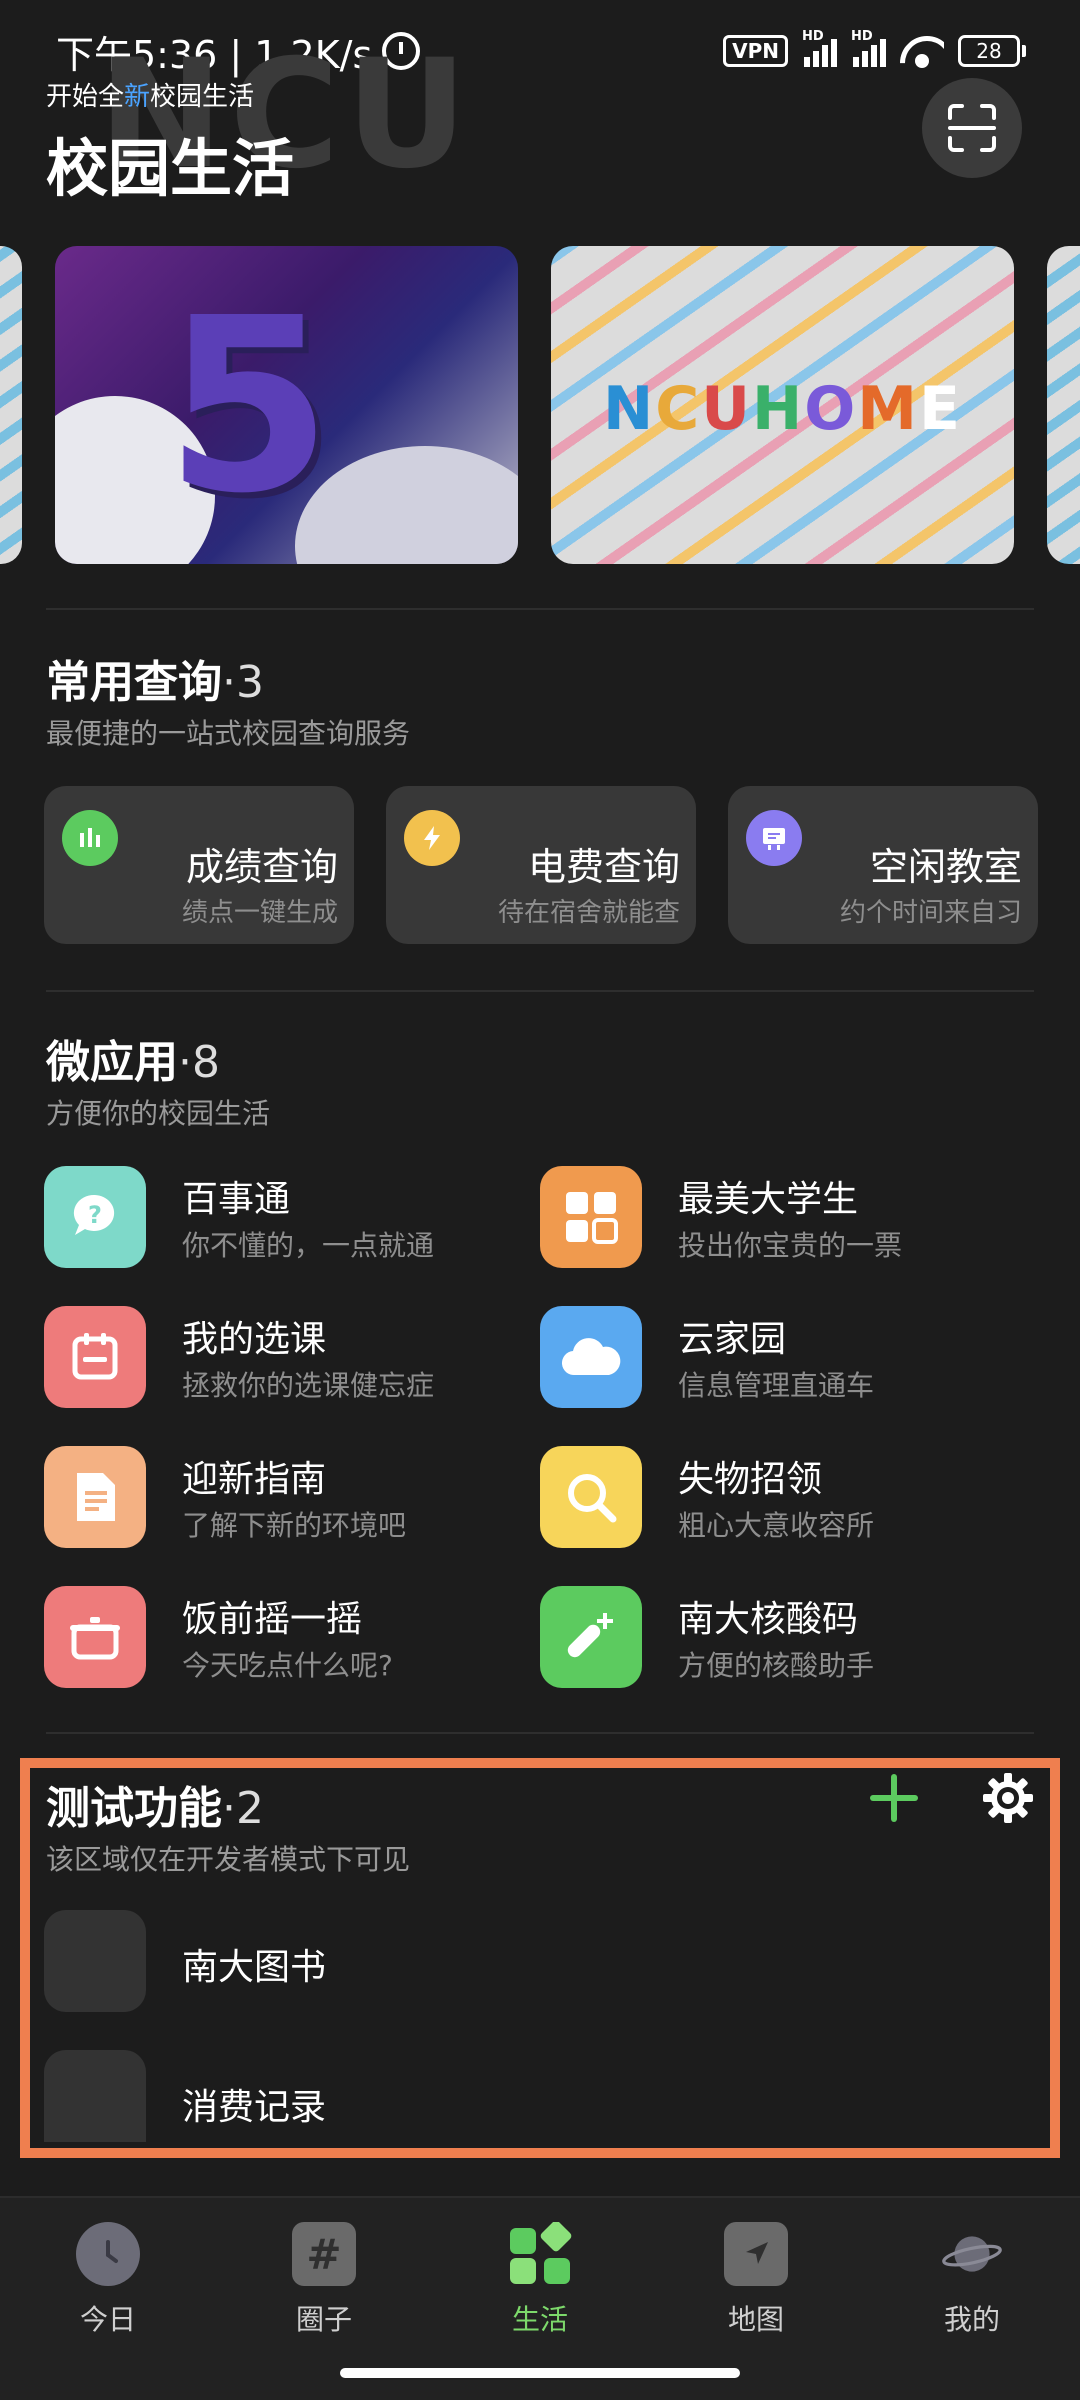 The width and height of the screenshot is (1080, 2400). Describe the element at coordinates (308, 1245) in the screenshot. I see `app-desc: 你不懂的，一点就通` at that location.